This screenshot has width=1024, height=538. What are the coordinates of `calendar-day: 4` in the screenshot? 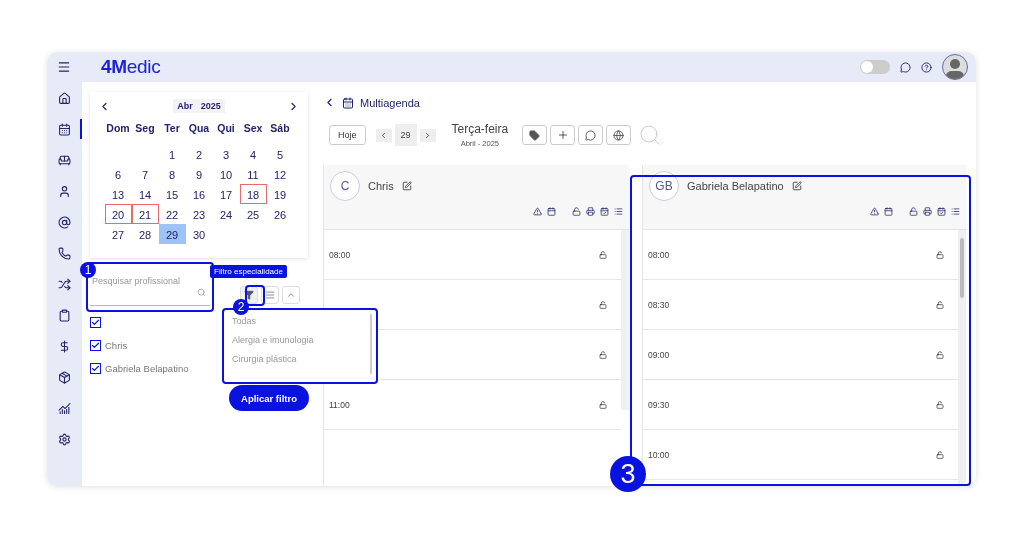 It's located at (253, 154).